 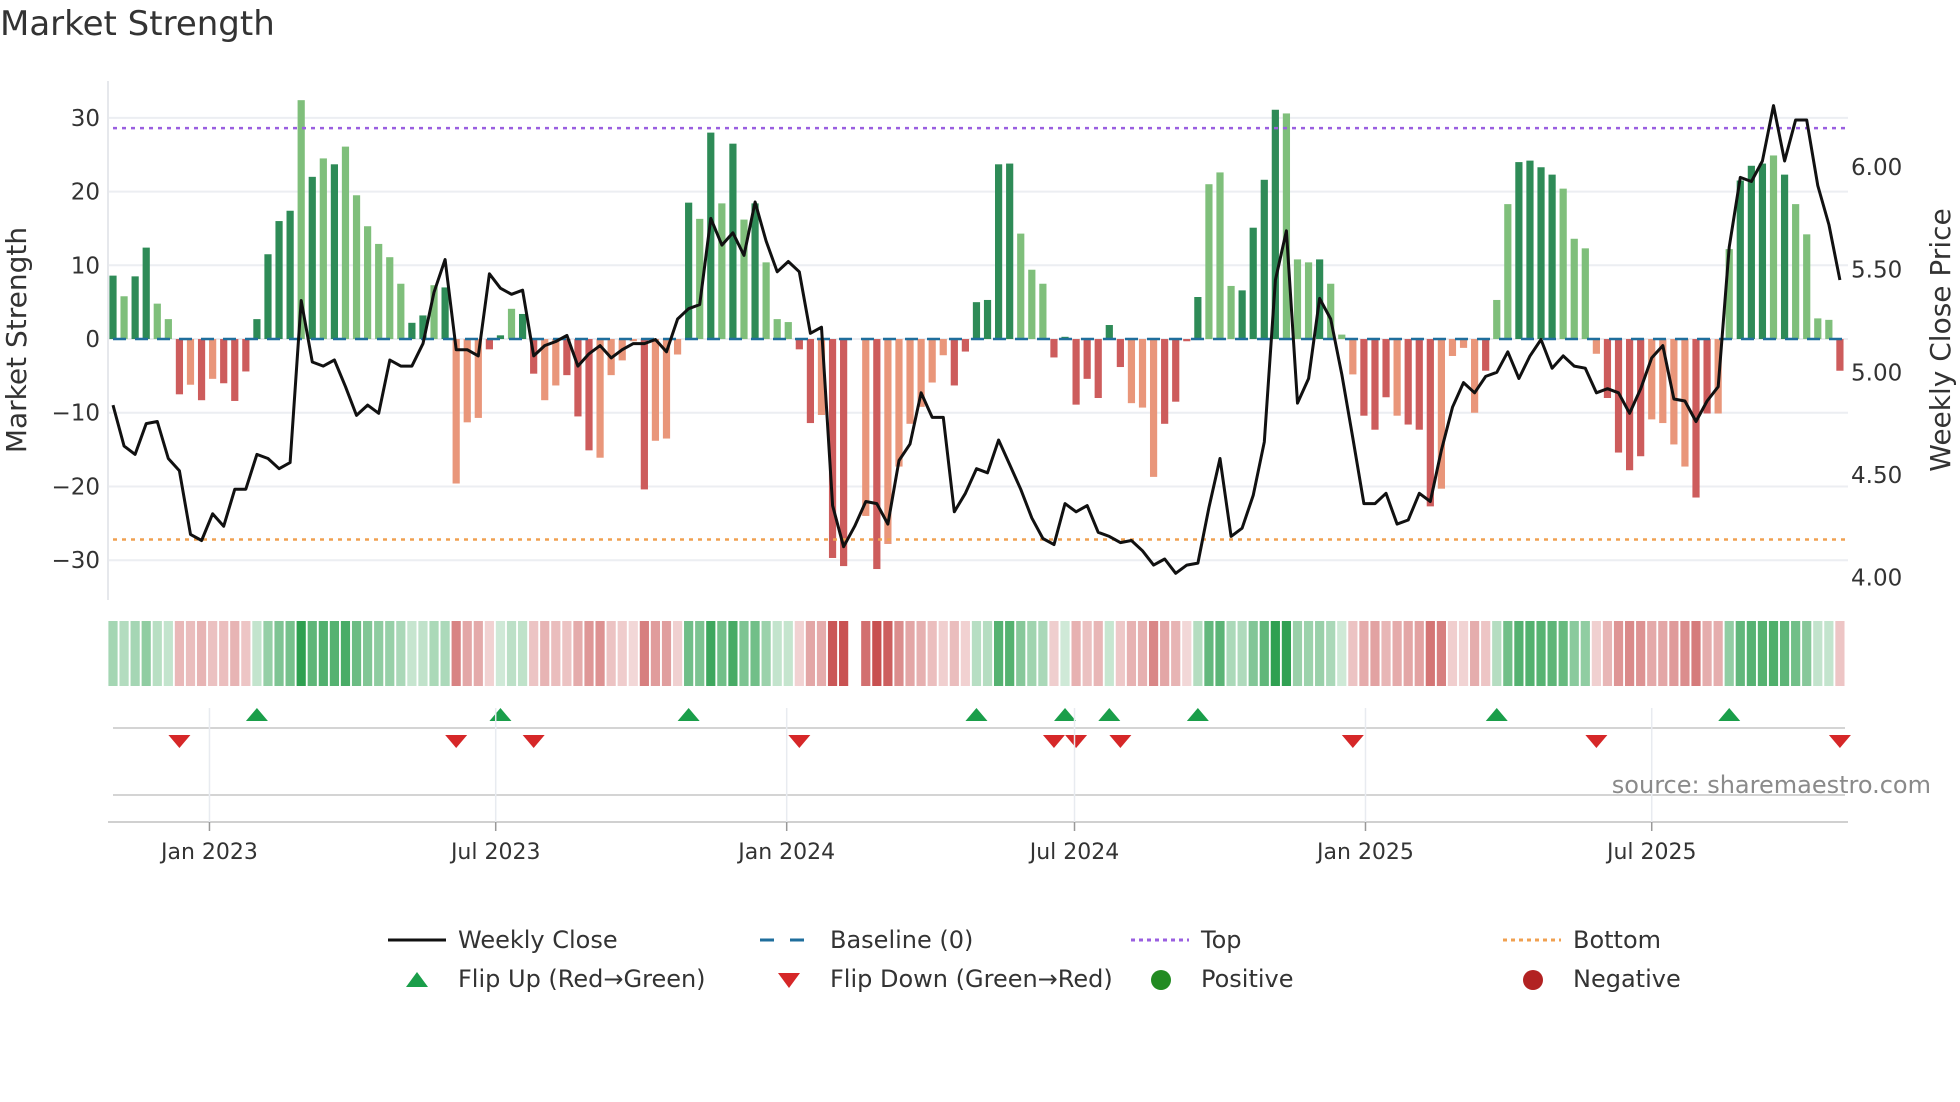 What do you see at coordinates (85, 266) in the screenshot?
I see `y-tick-label-left: 10` at bounding box center [85, 266].